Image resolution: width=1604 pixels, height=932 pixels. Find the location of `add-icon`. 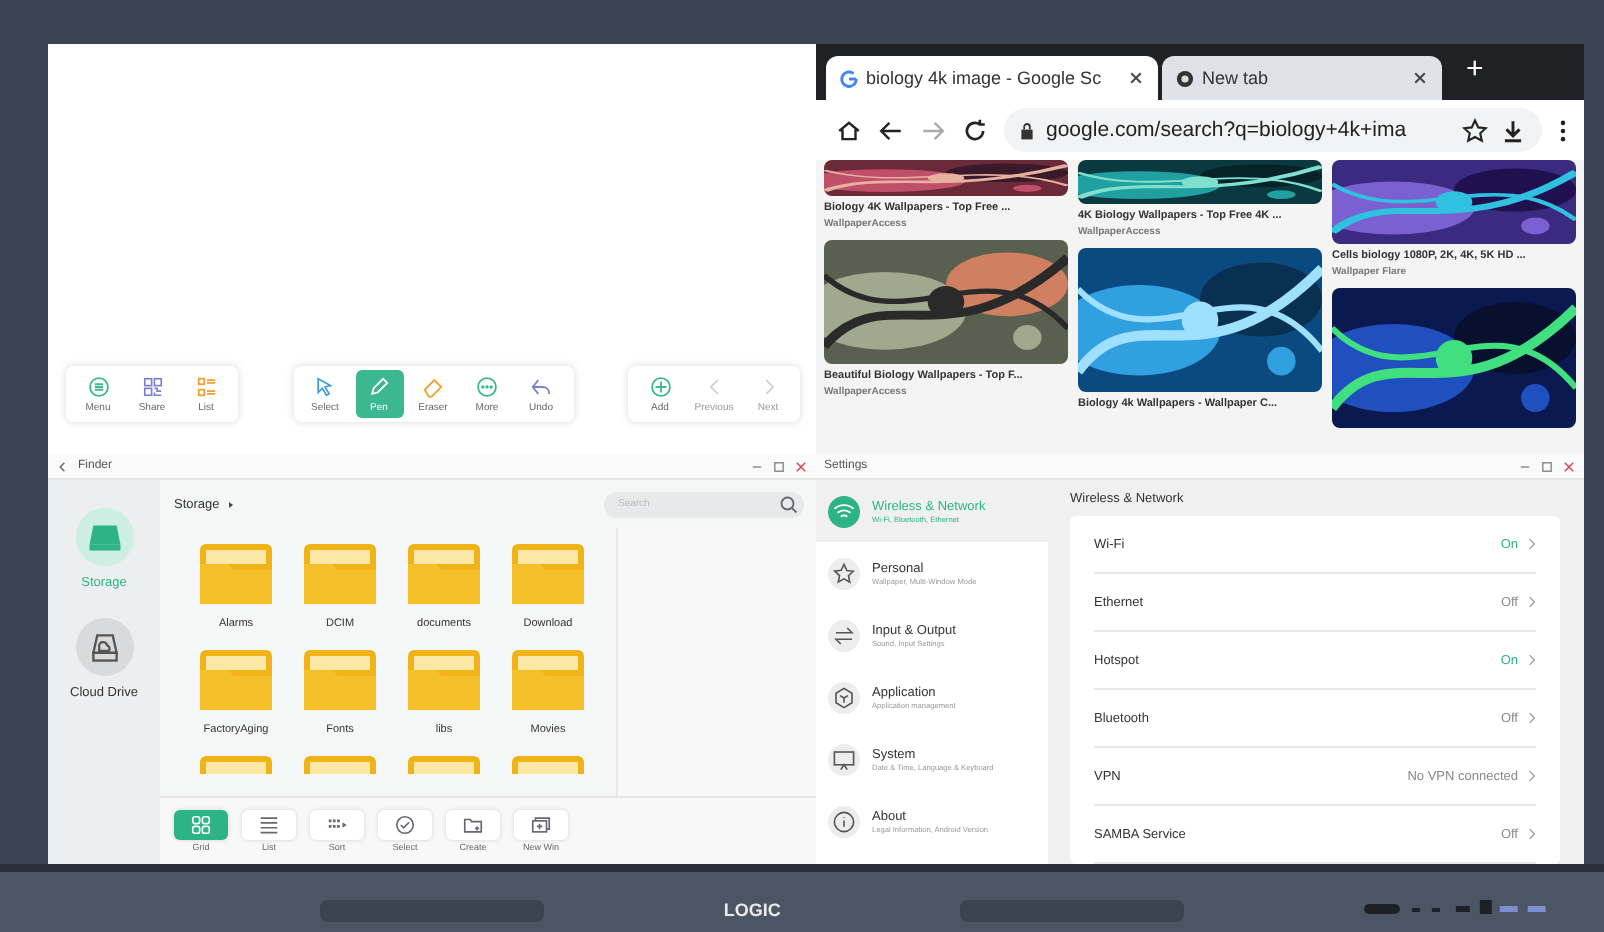

add-icon is located at coordinates (660, 387).